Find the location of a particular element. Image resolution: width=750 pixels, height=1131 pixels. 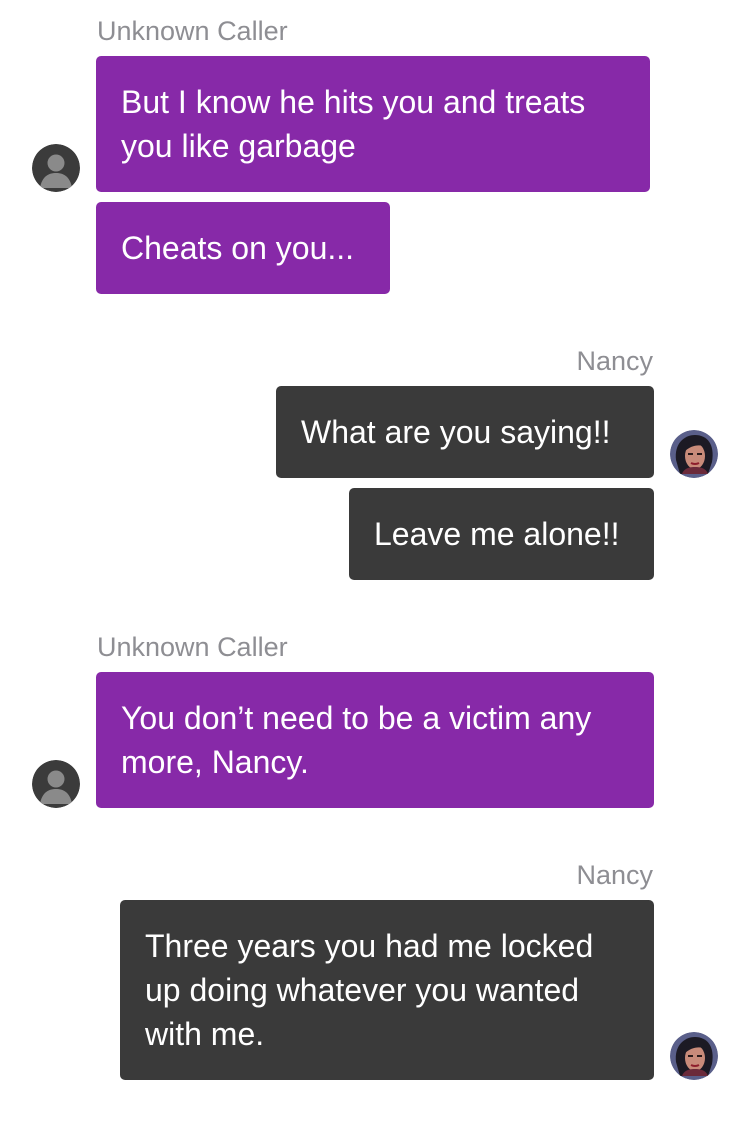

message-bubble: What are you saying!! is located at coordinates (465, 432).